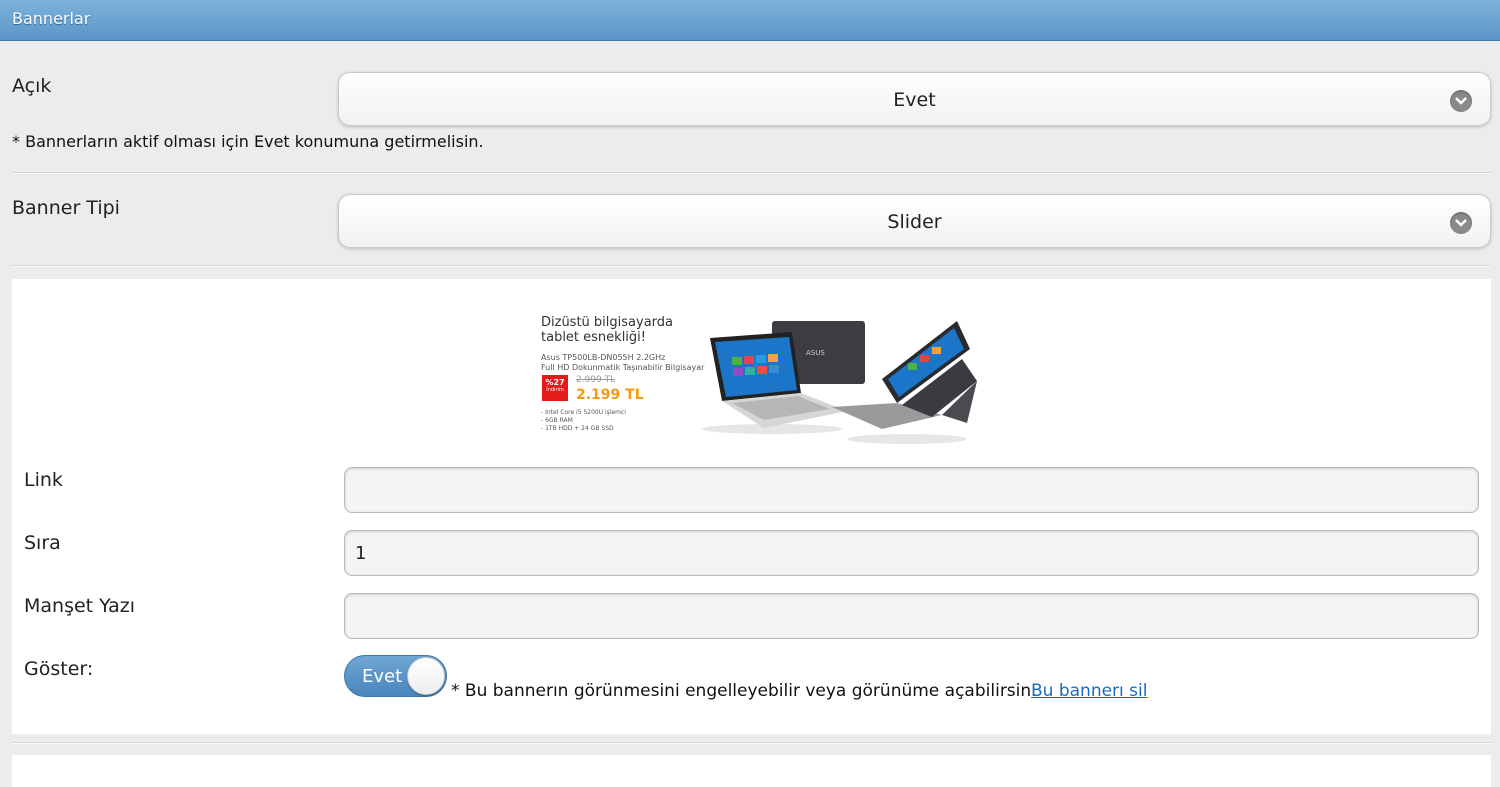 The width and height of the screenshot is (1500, 787). I want to click on header-title: Bannerlar, so click(51, 18).